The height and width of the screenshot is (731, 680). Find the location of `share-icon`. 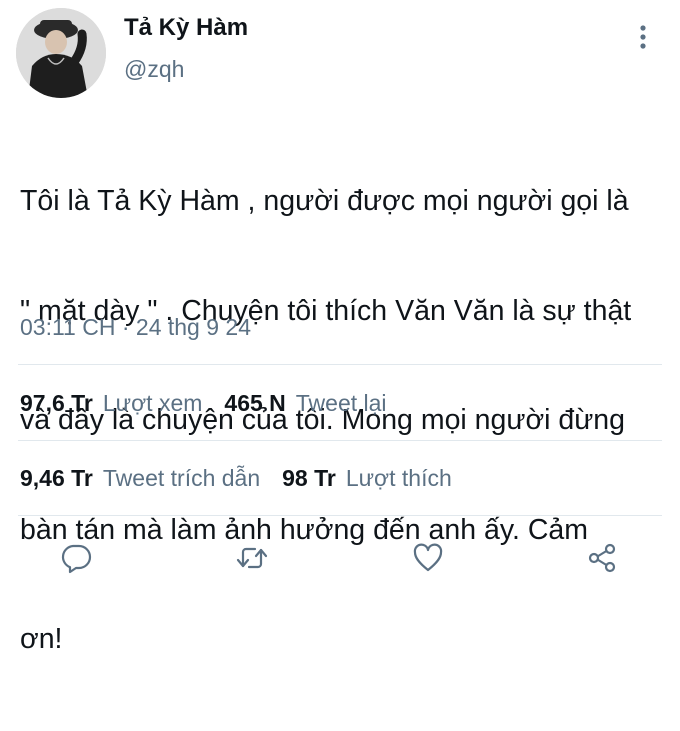

share-icon is located at coordinates (602, 558).